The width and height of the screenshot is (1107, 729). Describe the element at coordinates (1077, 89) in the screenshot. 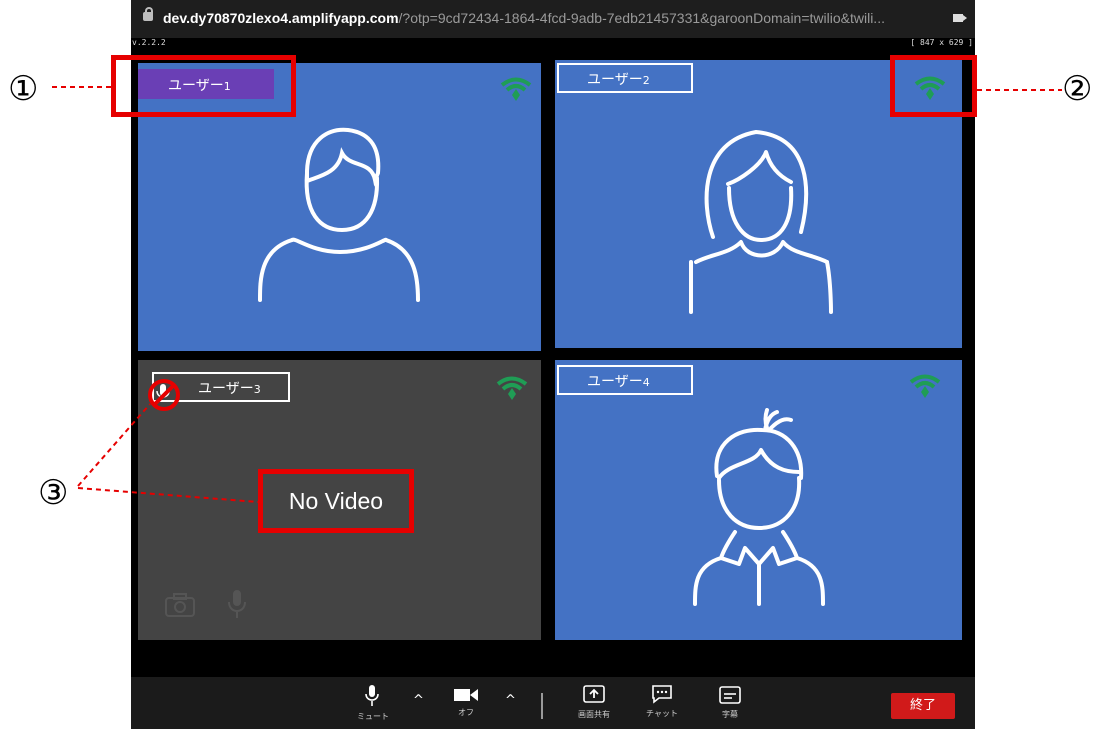

I see `callout-2: ②` at that location.